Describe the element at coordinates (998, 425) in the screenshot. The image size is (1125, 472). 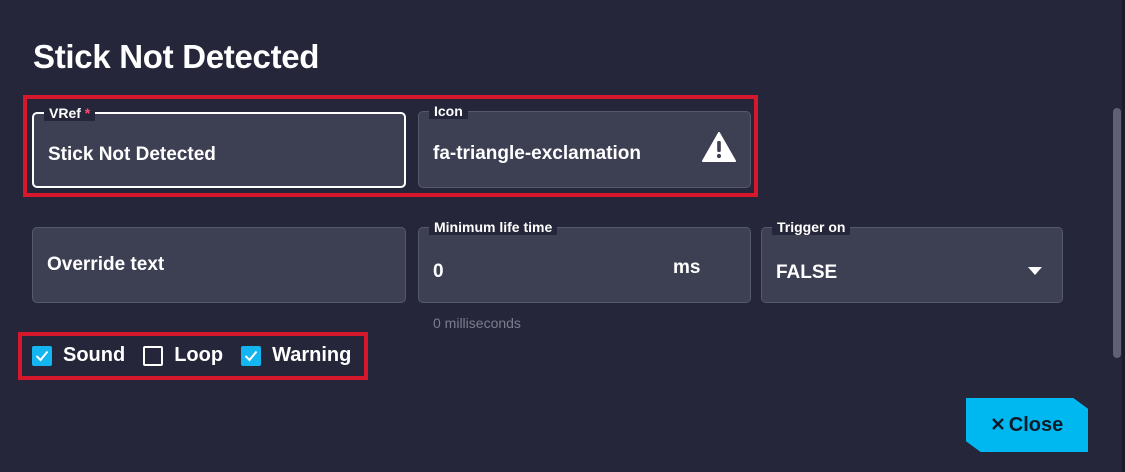
I see `close-icon` at that location.